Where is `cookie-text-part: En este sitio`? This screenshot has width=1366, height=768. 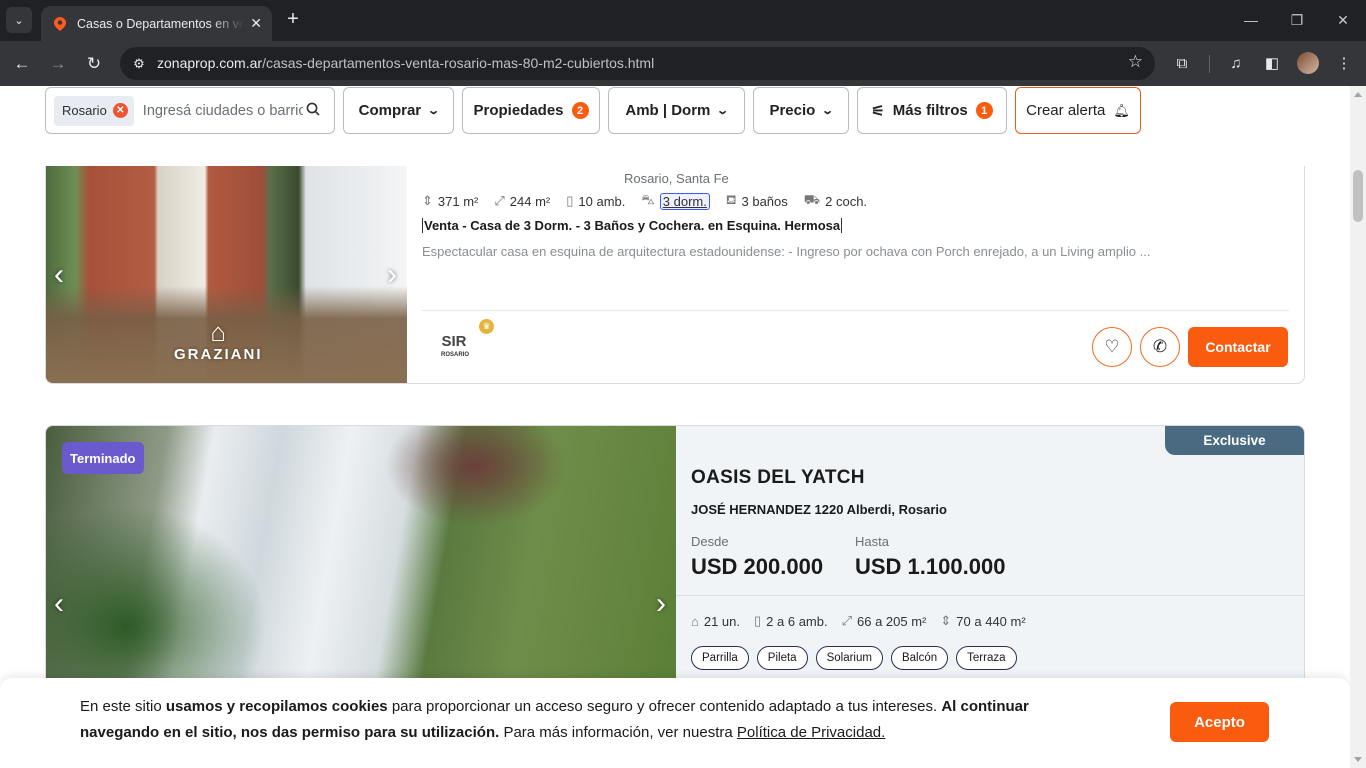 cookie-text-part: En este sitio is located at coordinates (123, 706).